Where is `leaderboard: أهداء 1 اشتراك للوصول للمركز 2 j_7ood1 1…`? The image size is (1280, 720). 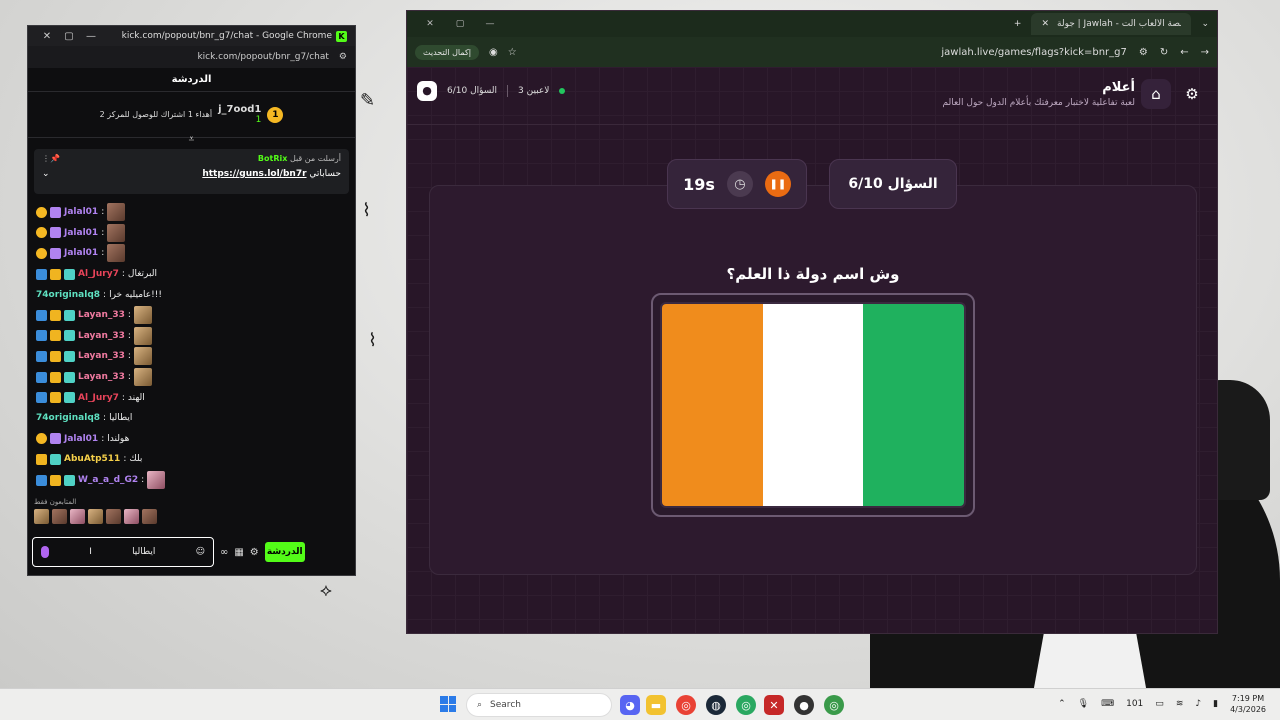 leaderboard: أهداء 1 اشتراك للوصول للمركز 2 j_7ood1 1… is located at coordinates (191, 115).